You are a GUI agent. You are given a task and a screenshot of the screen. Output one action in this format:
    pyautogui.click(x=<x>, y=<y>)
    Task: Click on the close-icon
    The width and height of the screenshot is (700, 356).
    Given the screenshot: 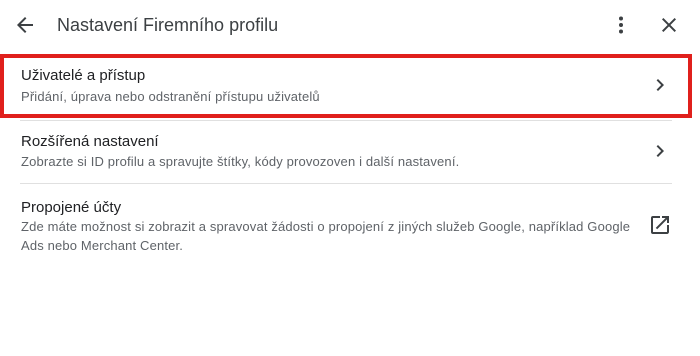 What is the action you would take?
    pyautogui.click(x=669, y=25)
    